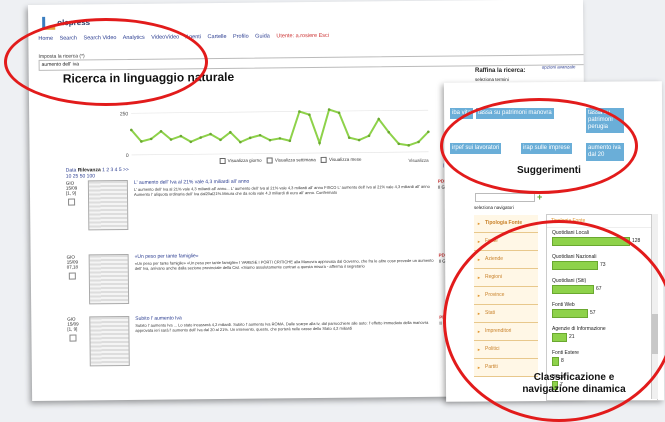 This screenshot has width=665, height=422. Describe the element at coordinates (158, 318) in the screenshot. I see `result-title: Subito l' aumento Iva` at that location.